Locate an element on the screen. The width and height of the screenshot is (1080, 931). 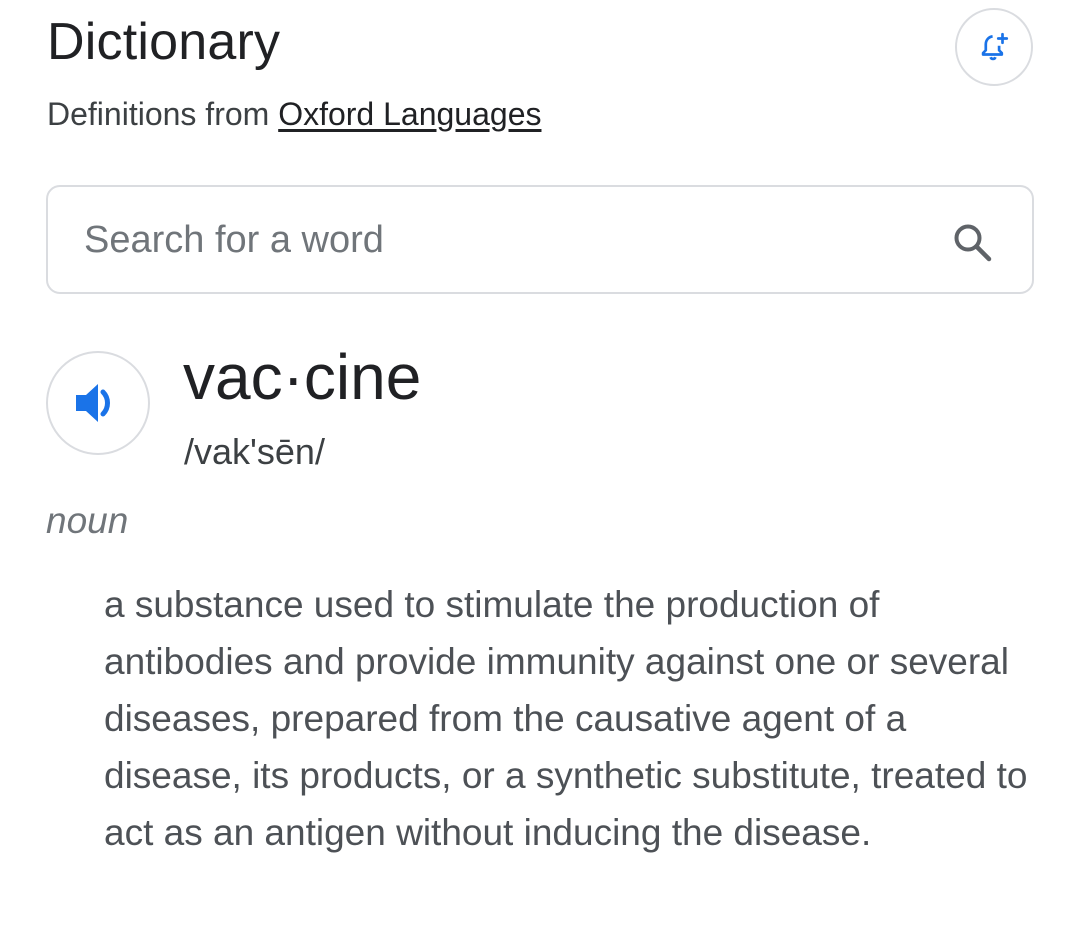
bell-plus-icon is located at coordinates (995, 46).